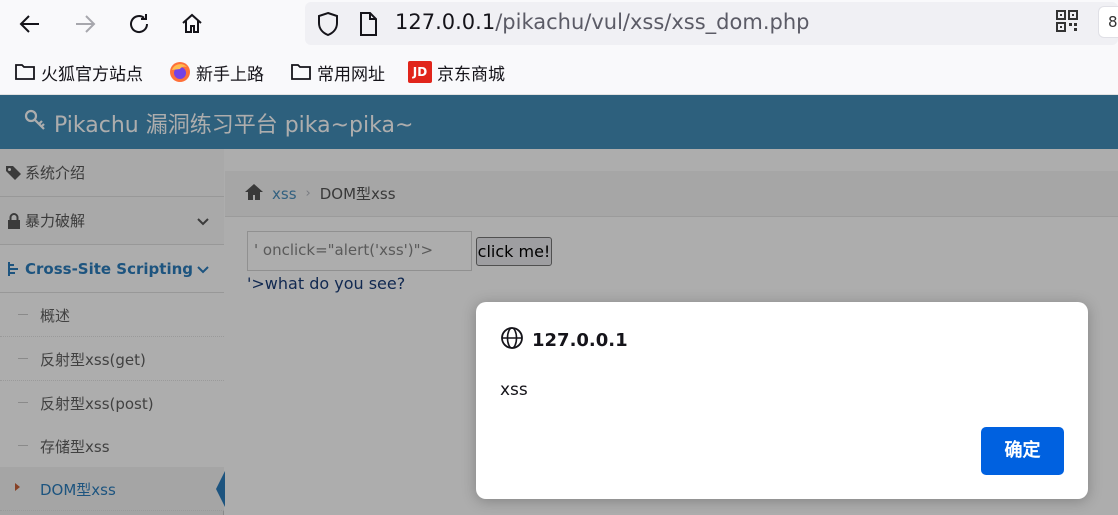 The height and width of the screenshot is (515, 1118). I want to click on reload-icon, so click(139, 23).